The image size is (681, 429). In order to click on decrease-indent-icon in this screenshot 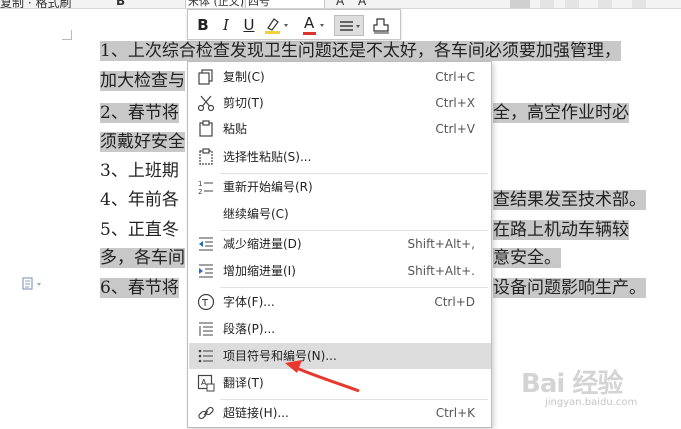, I will do `click(206, 244)`.